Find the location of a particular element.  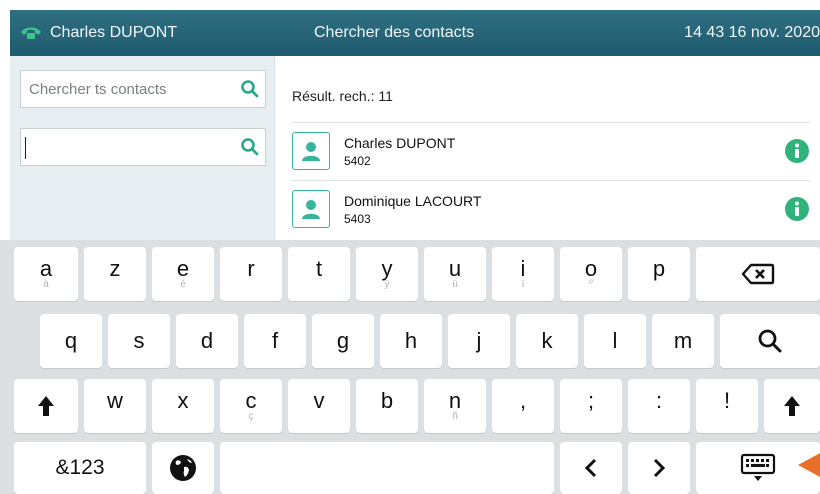

key-semicolon: ; is located at coordinates (591, 406).